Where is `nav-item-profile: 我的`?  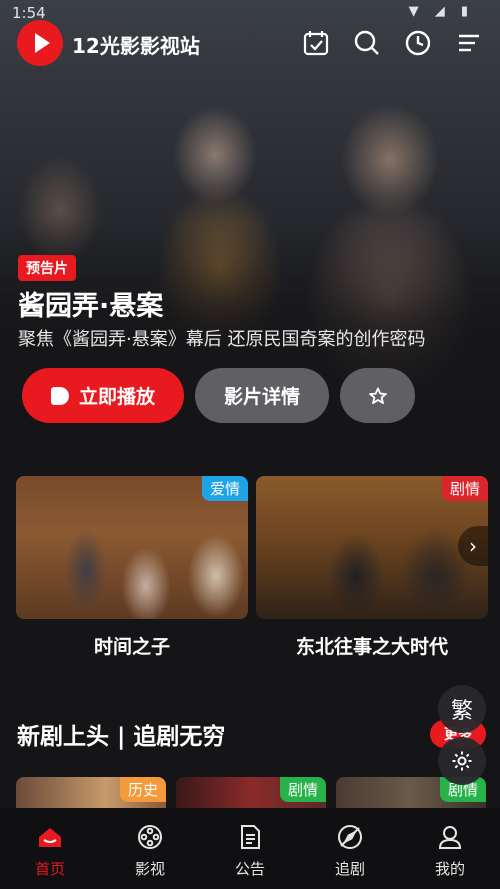 nav-item-profile: 我的 is located at coordinates (450, 848).